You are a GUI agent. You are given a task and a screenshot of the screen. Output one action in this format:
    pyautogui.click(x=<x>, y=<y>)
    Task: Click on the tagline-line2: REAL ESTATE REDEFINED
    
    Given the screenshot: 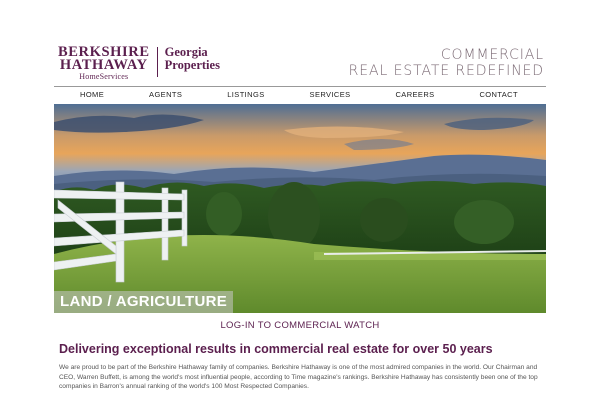 What is the action you would take?
    pyautogui.click(x=446, y=71)
    